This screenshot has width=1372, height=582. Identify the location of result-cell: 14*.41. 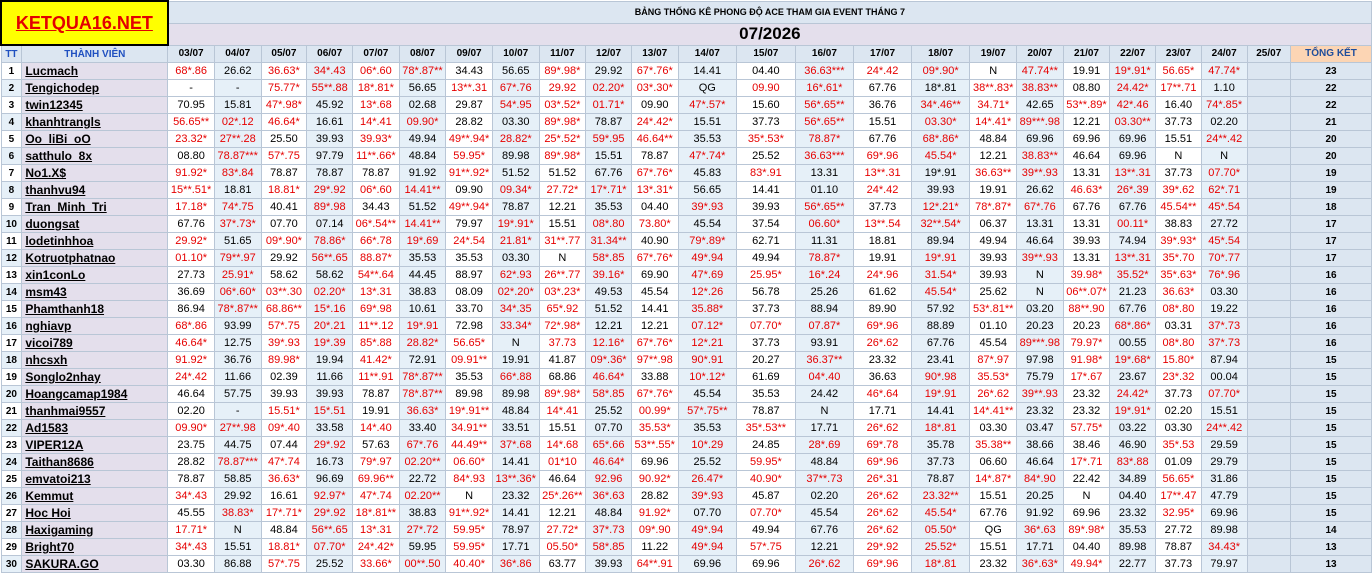
(376, 122).